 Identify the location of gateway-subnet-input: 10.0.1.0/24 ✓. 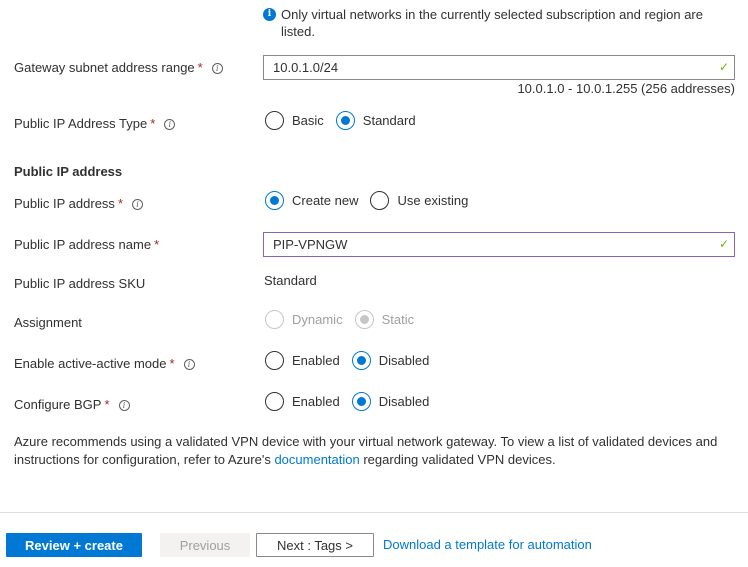
(499, 67).